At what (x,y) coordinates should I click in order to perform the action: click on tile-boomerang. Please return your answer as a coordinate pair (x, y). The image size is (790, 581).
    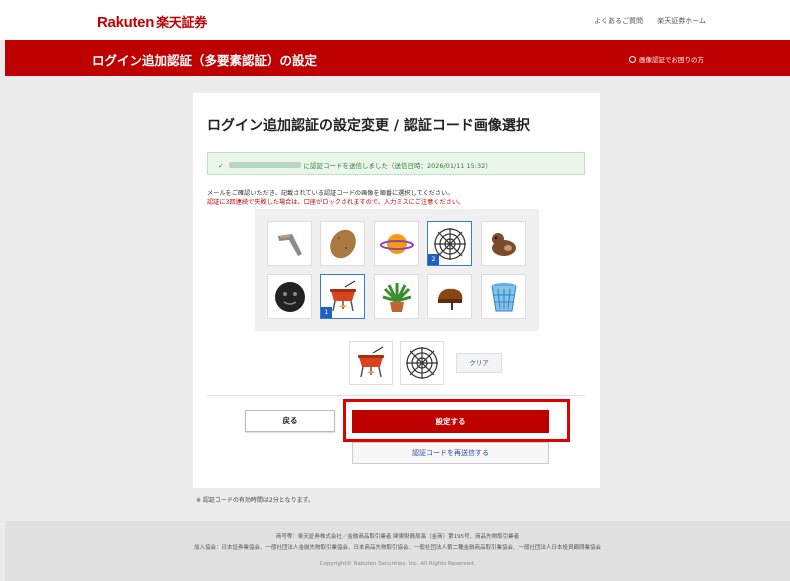
    Looking at the image, I should click on (289, 243).